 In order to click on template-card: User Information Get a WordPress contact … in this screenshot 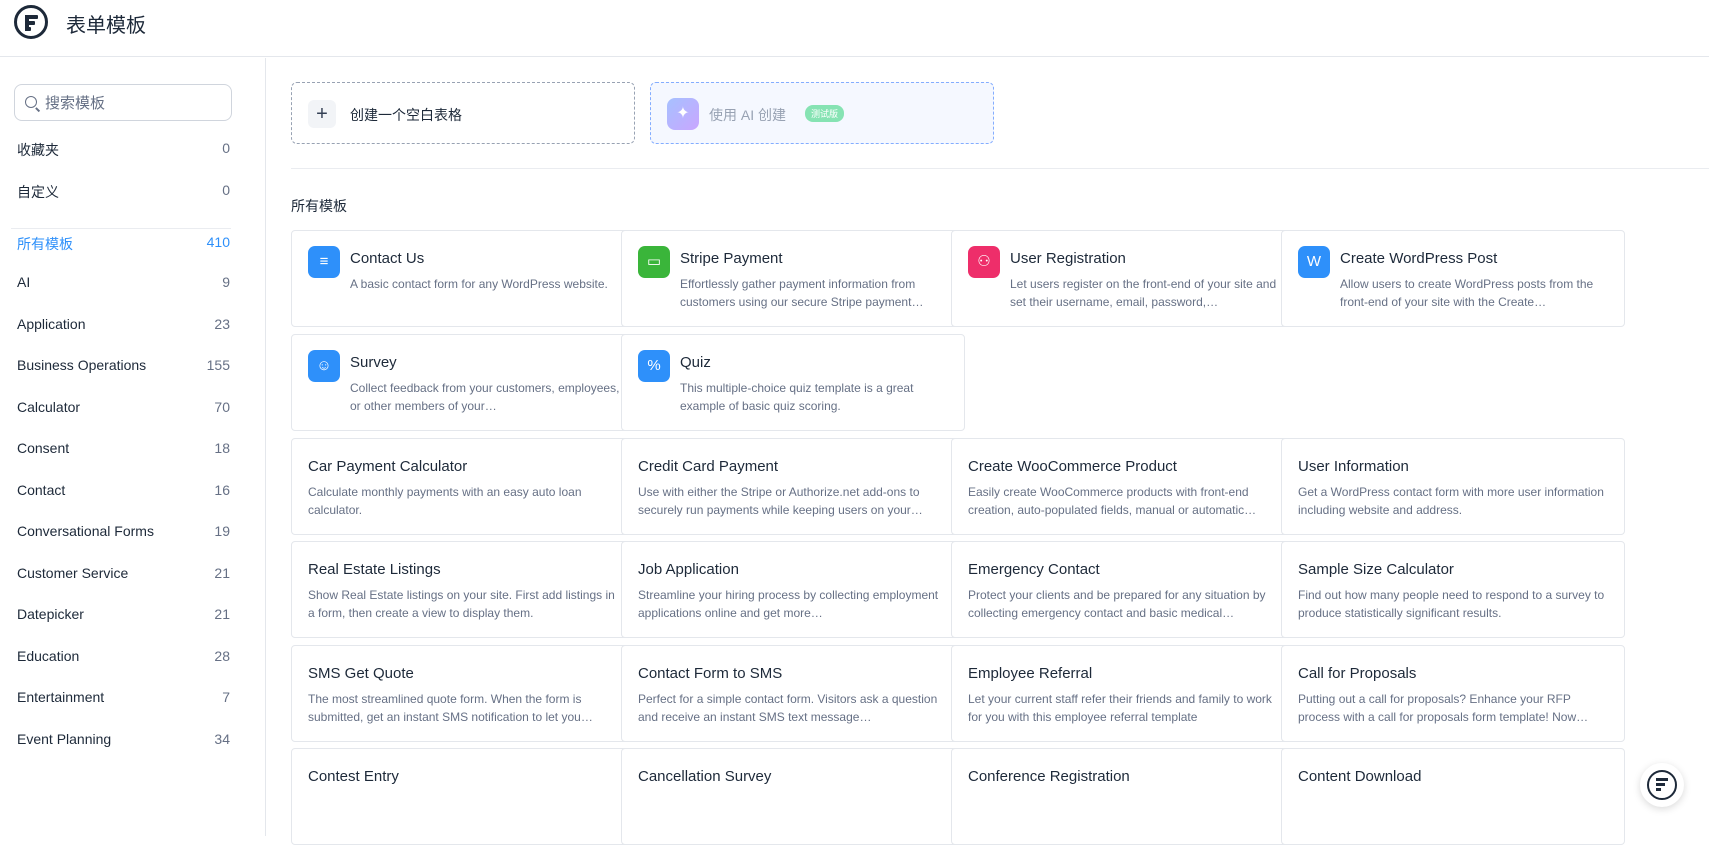, I will do `click(1453, 486)`.